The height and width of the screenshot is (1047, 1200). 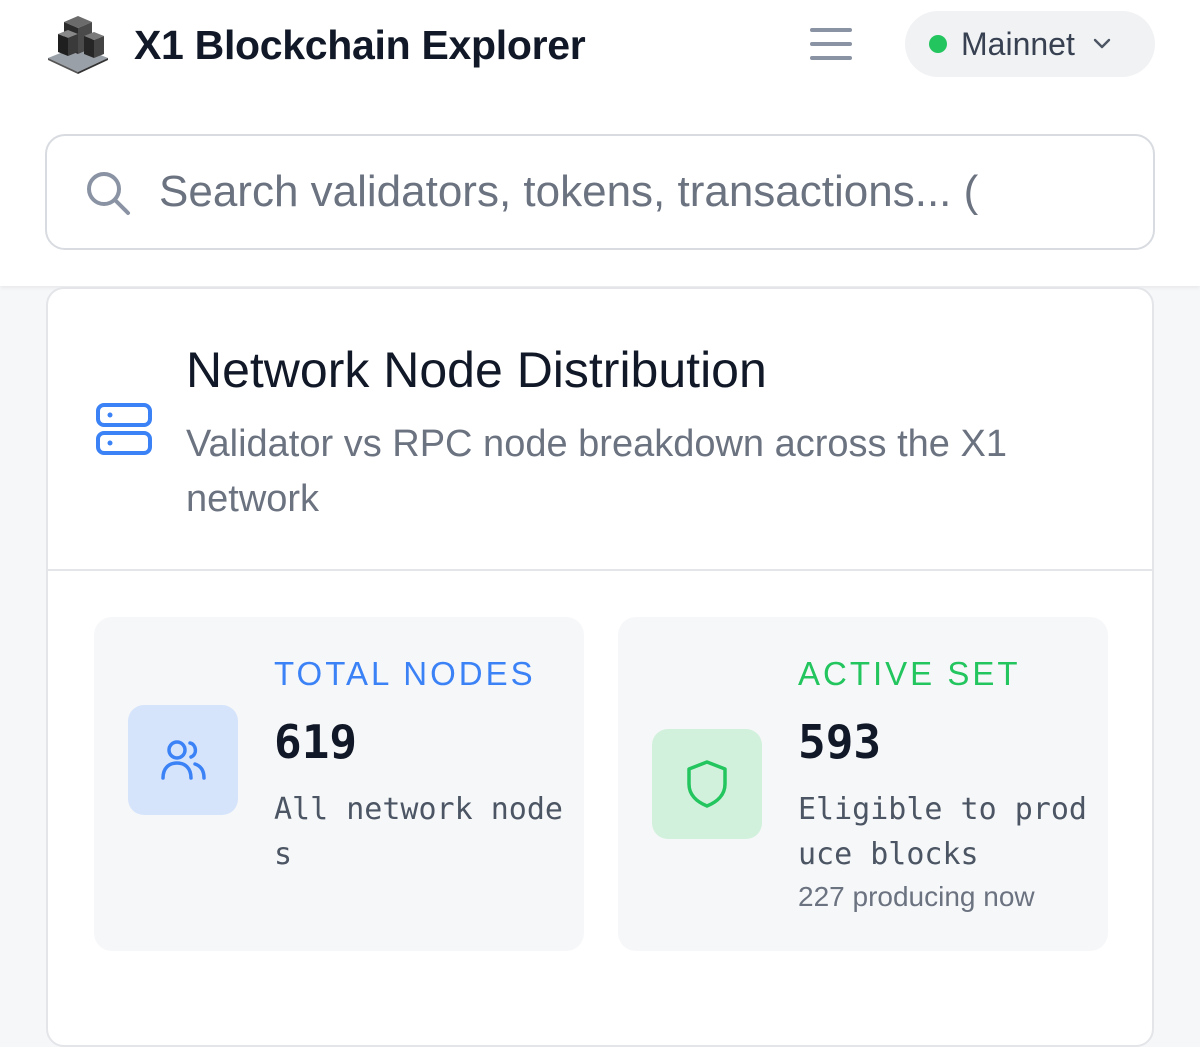 I want to click on network-selector: Mainnet, so click(x=1030, y=44).